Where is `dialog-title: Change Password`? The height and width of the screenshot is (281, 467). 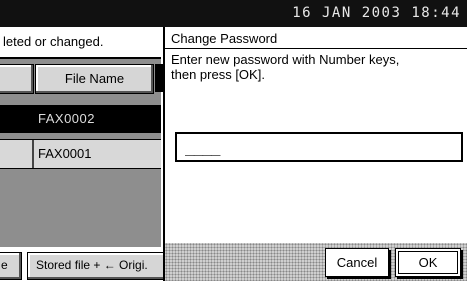 dialog-title: Change Password is located at coordinates (224, 38).